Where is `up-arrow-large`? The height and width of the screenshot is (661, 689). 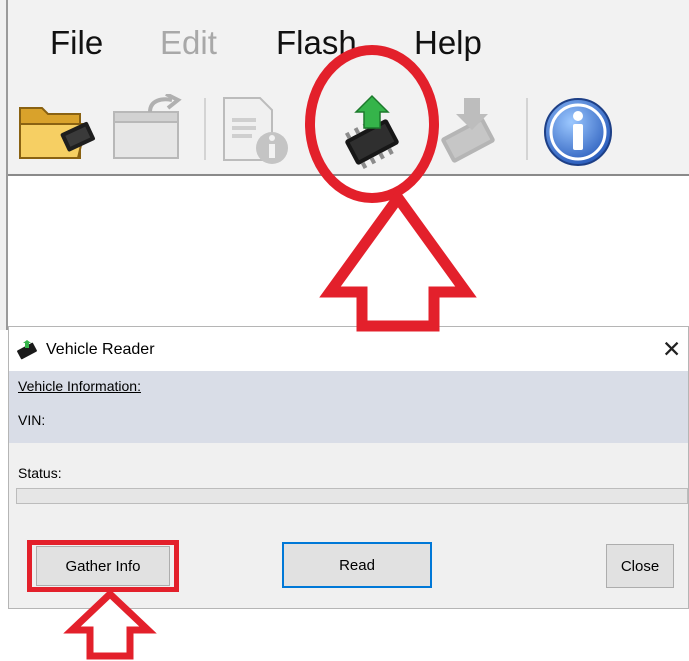
up-arrow-large is located at coordinates (398, 260).